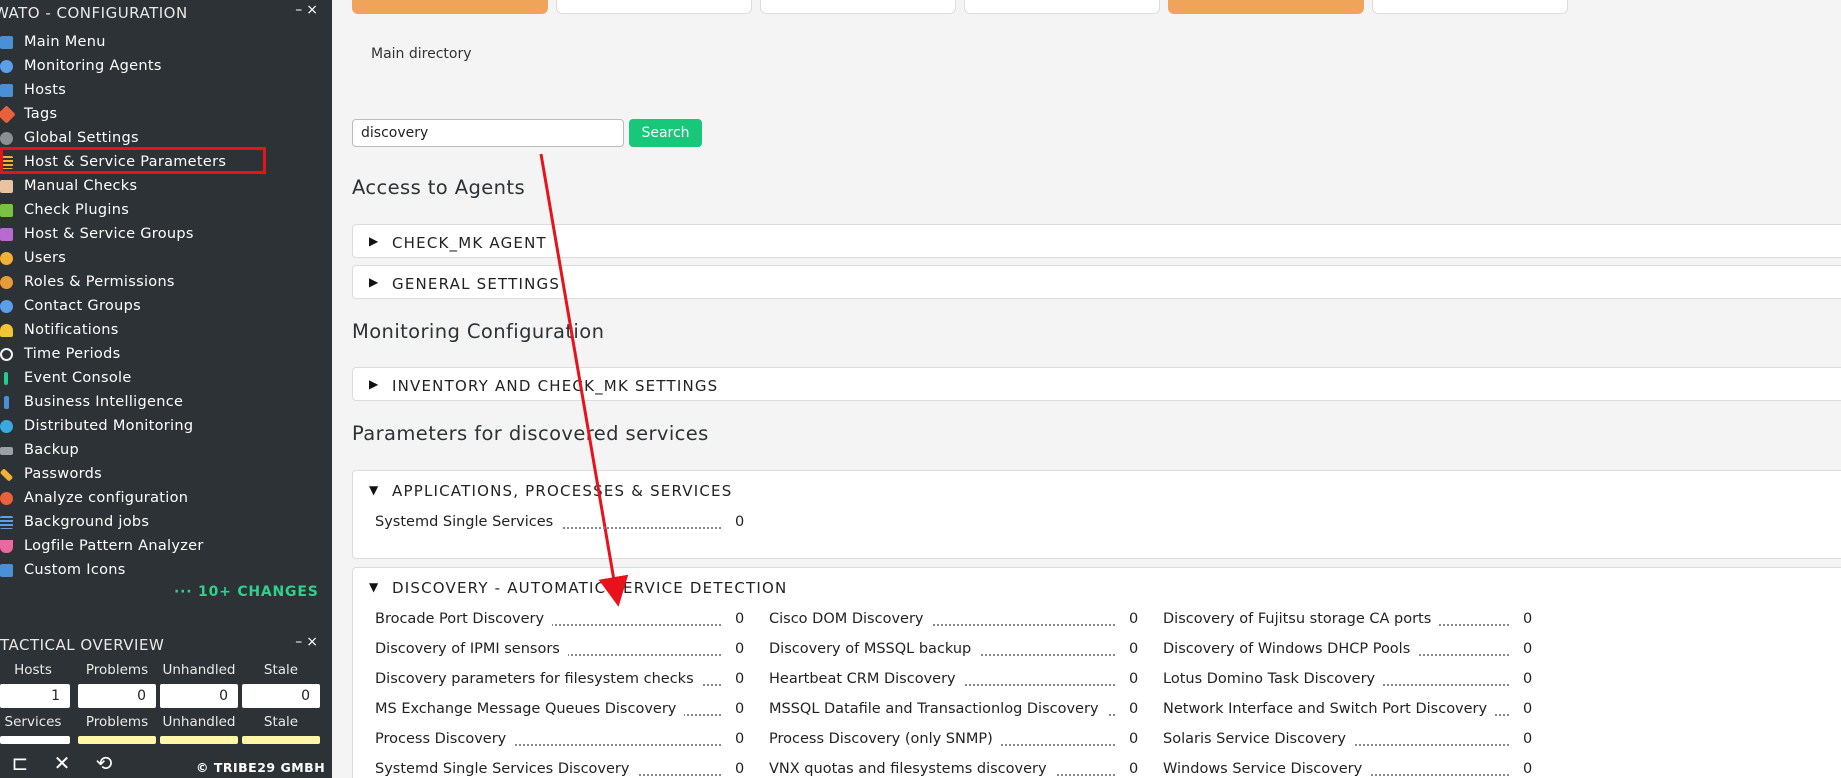 The image size is (1841, 778). I want to click on overview-services-stale, so click(281, 740).